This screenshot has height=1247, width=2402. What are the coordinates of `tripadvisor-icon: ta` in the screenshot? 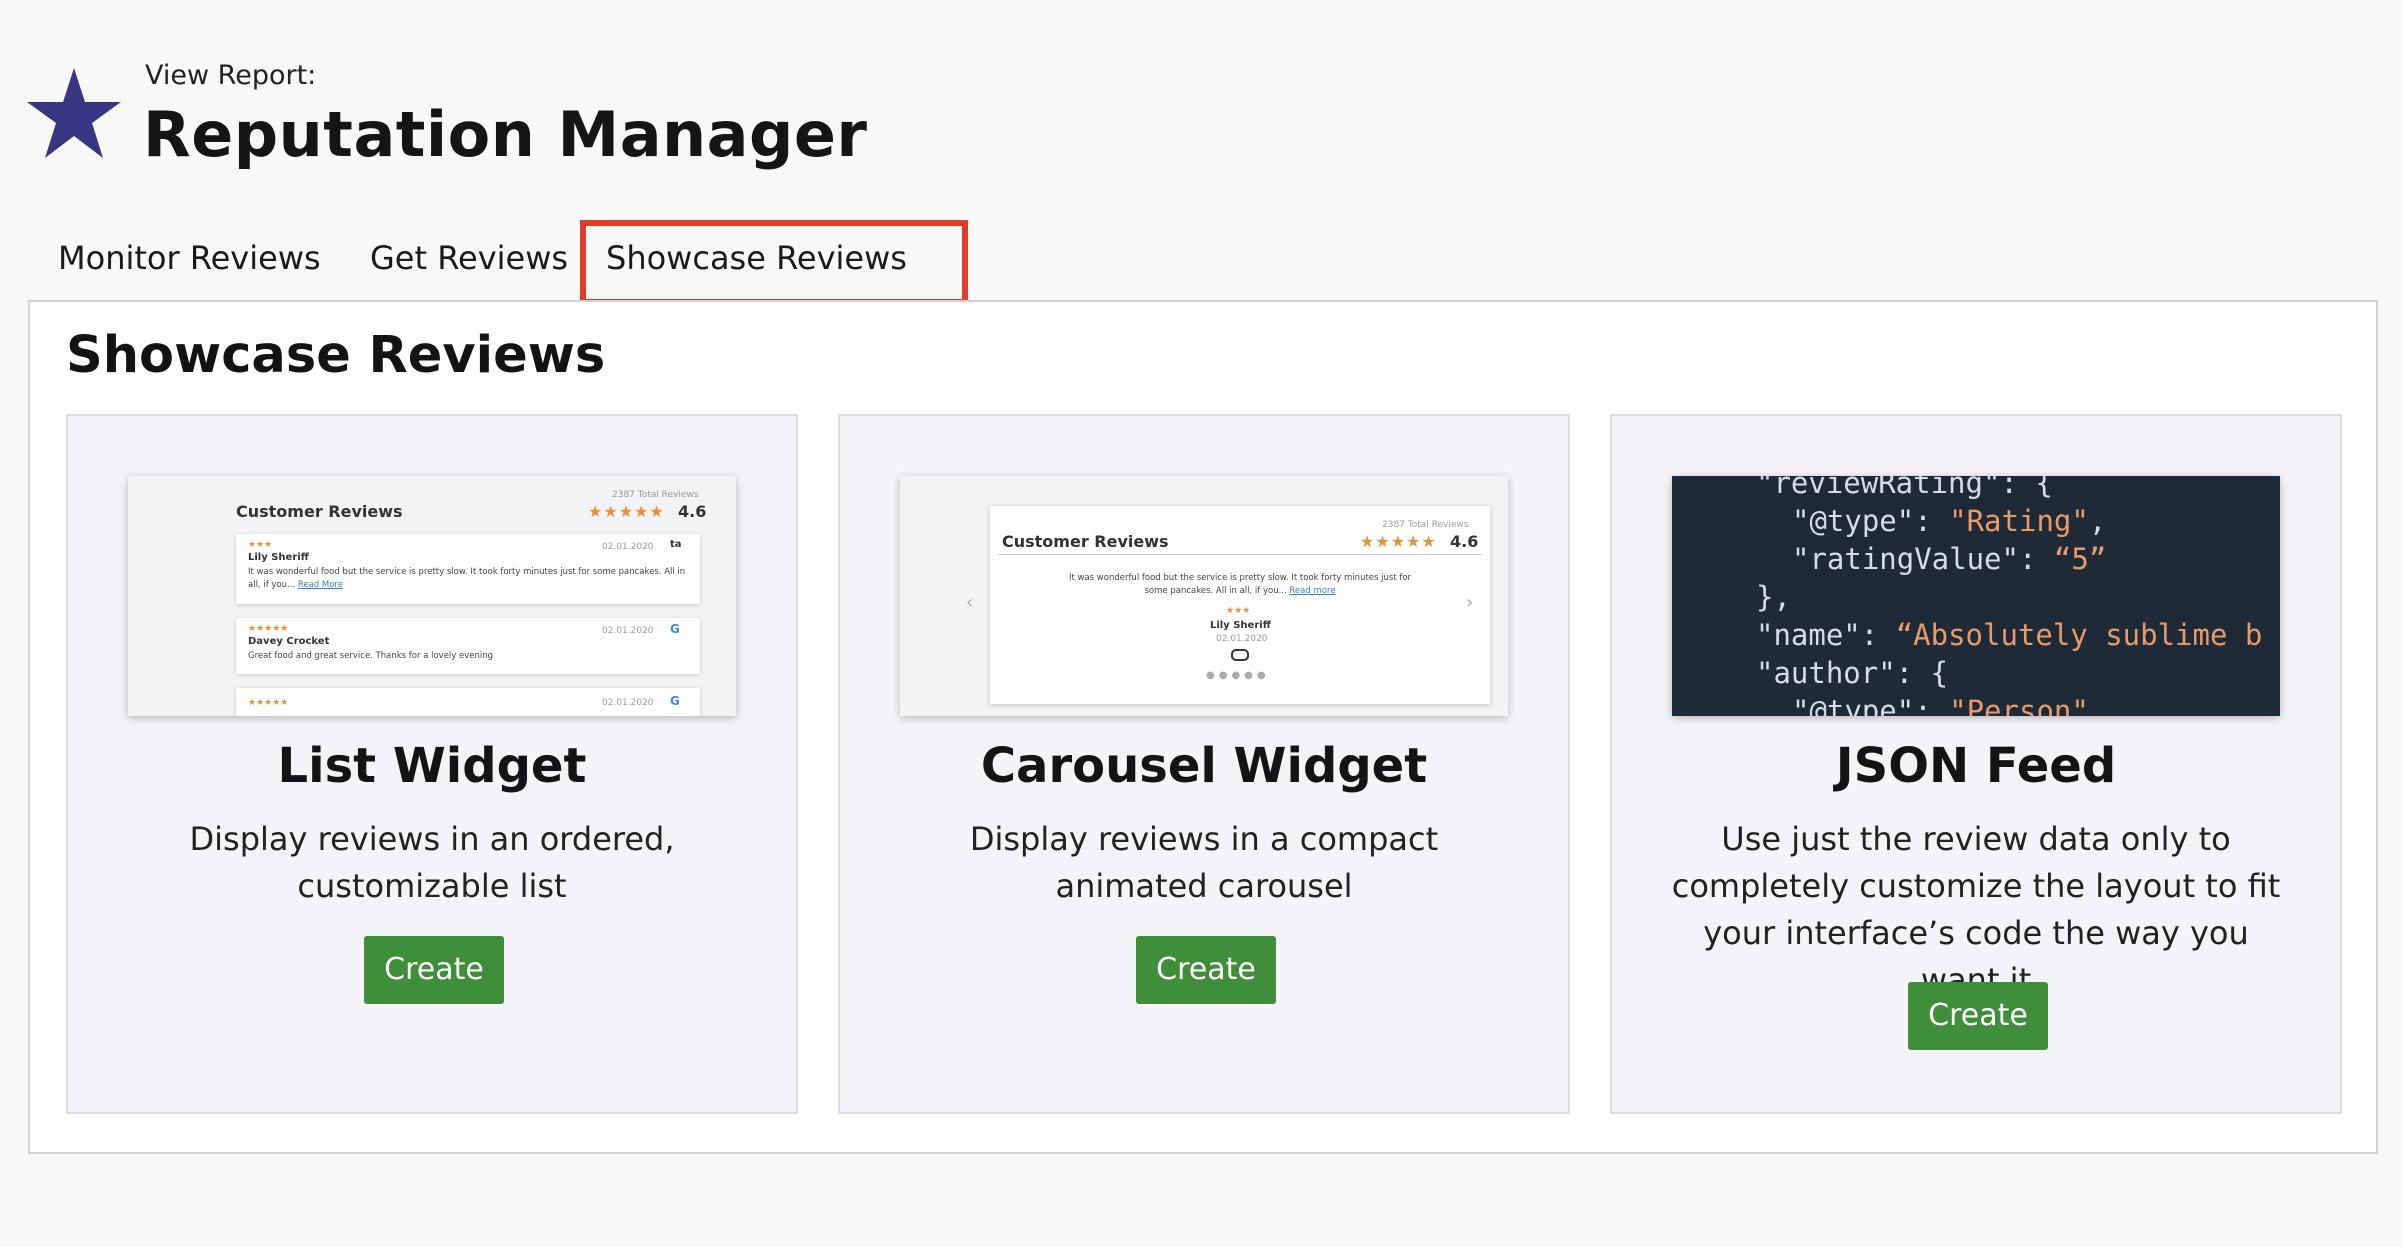 It's located at (676, 544).